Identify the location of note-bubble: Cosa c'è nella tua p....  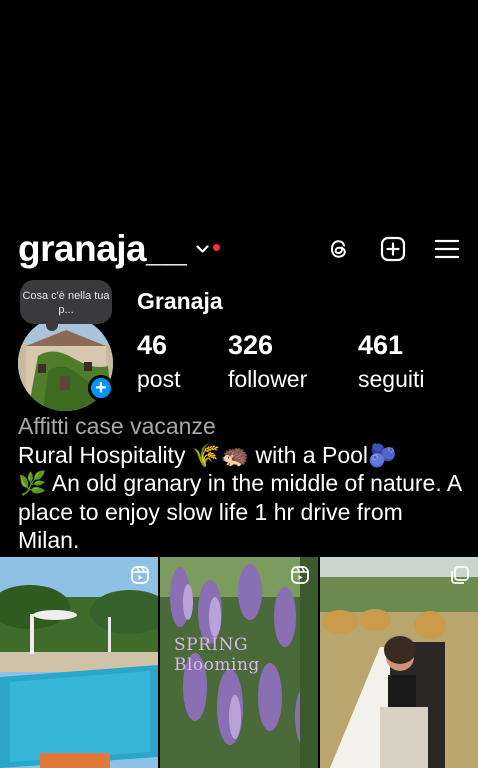
(66, 305).